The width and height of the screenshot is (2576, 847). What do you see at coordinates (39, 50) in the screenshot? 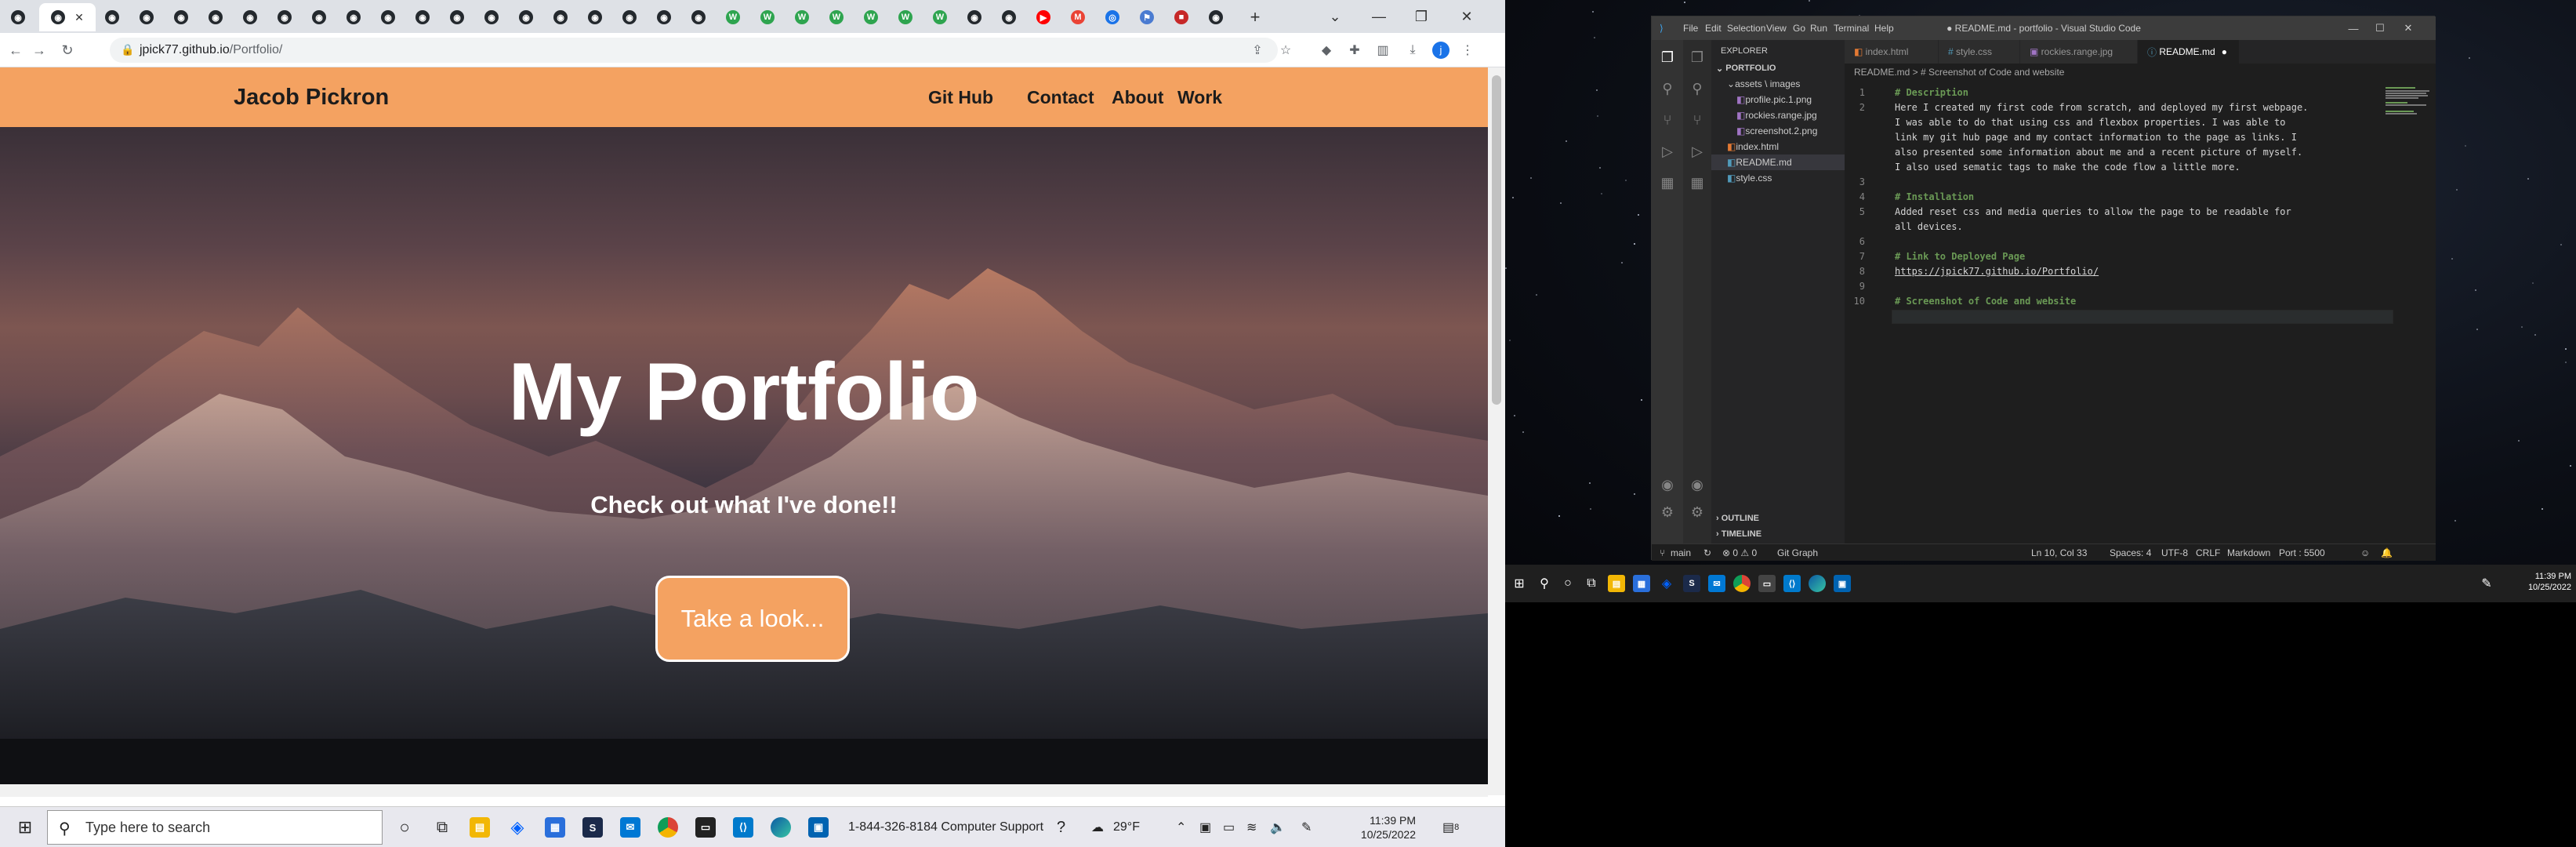
I see `forward-button: →` at bounding box center [39, 50].